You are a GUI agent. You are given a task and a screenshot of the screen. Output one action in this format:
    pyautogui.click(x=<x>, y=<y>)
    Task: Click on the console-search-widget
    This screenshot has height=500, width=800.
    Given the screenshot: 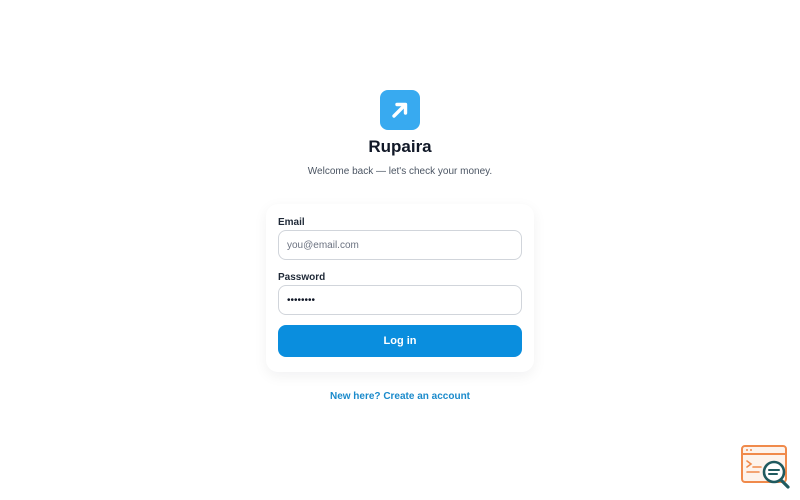 What is the action you would take?
    pyautogui.click(x=766, y=467)
    